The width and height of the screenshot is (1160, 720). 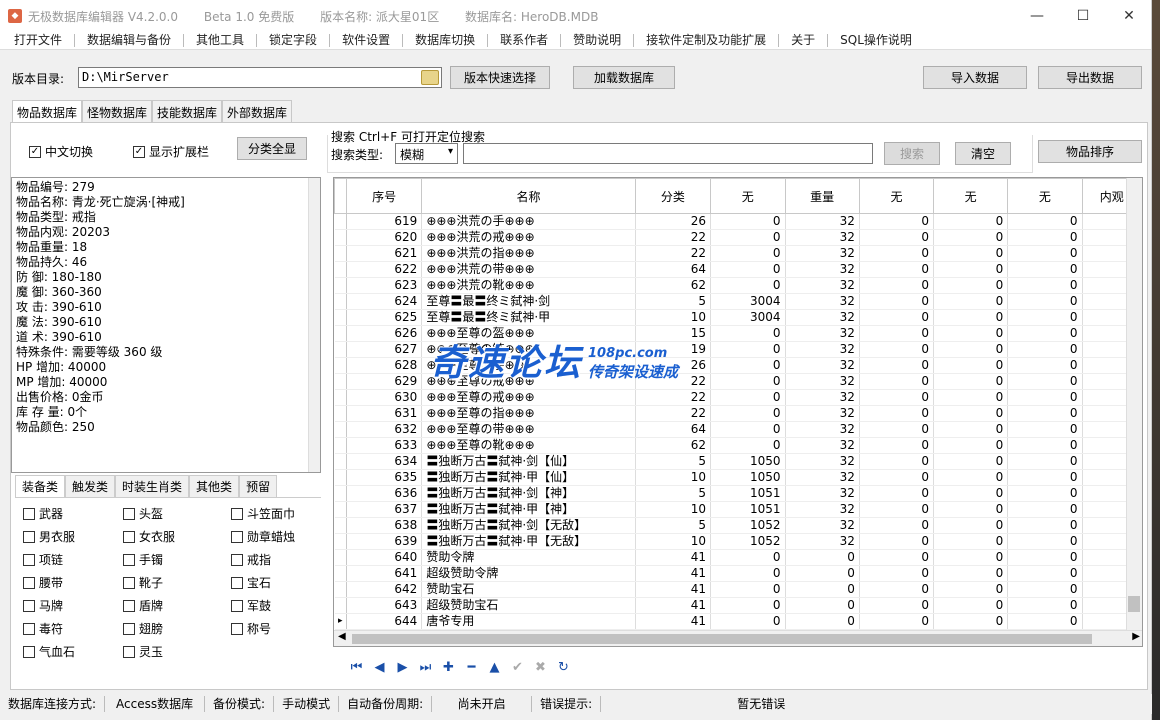 What do you see at coordinates (384, 541) in the screenshot?
I see `table-cell: 639` at bounding box center [384, 541].